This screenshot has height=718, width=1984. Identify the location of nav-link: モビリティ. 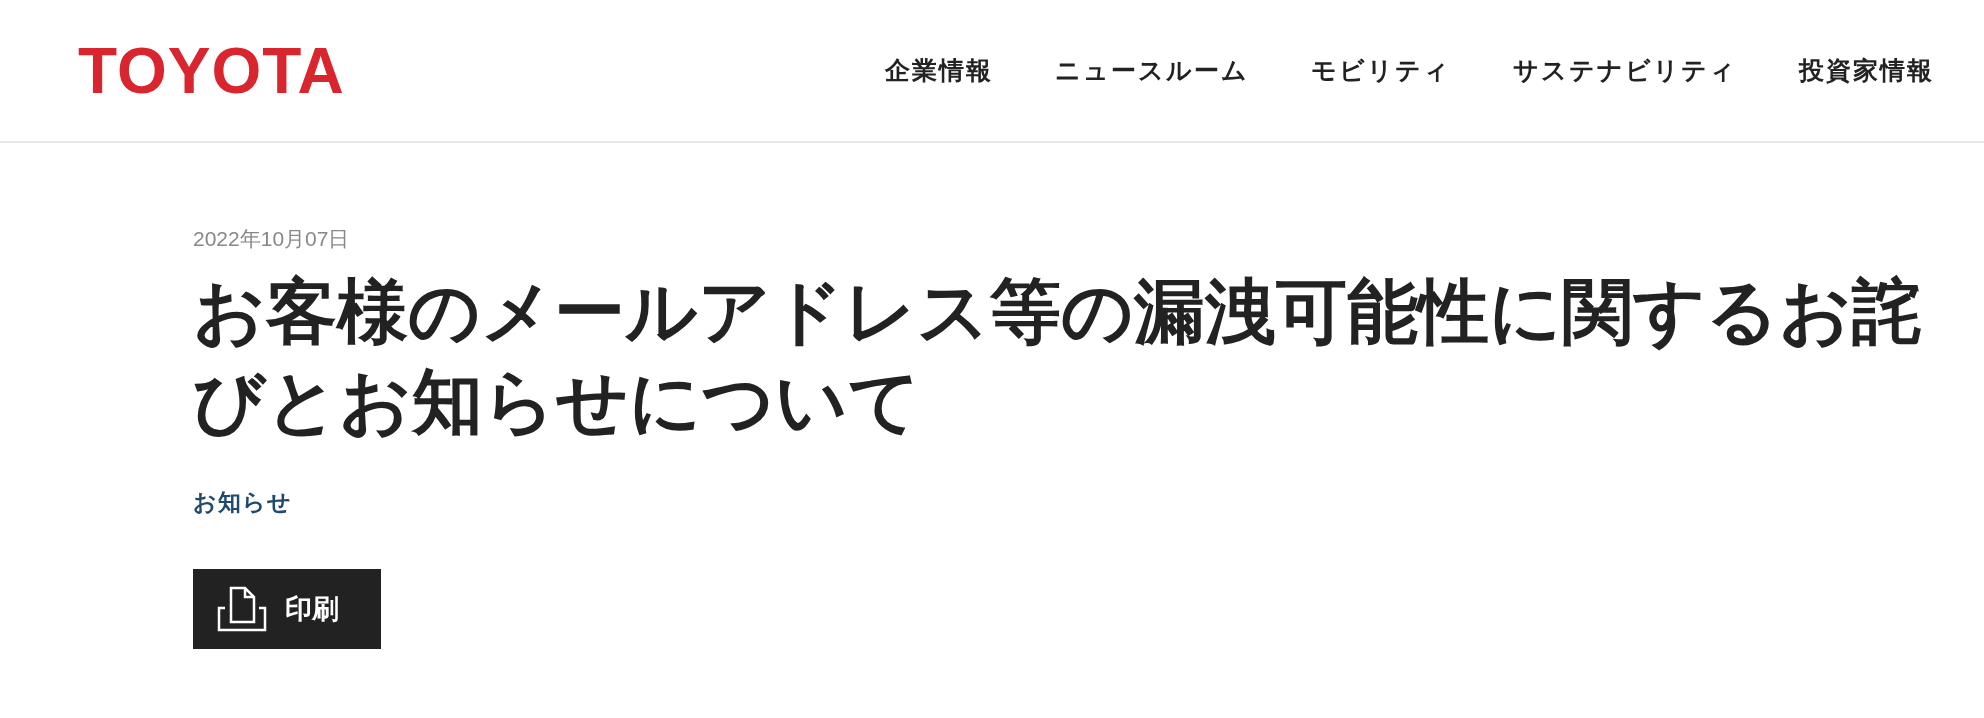
(1381, 70).